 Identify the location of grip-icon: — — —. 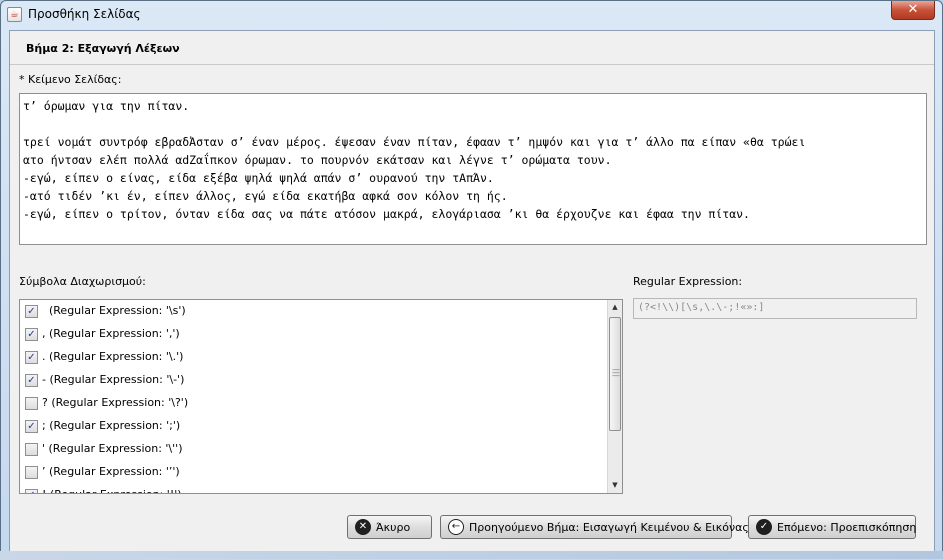
(616, 372).